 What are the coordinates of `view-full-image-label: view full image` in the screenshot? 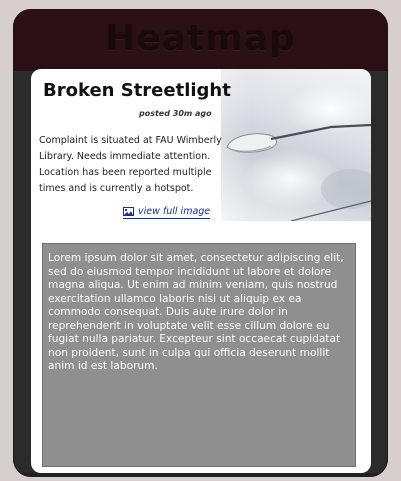 It's located at (174, 211).